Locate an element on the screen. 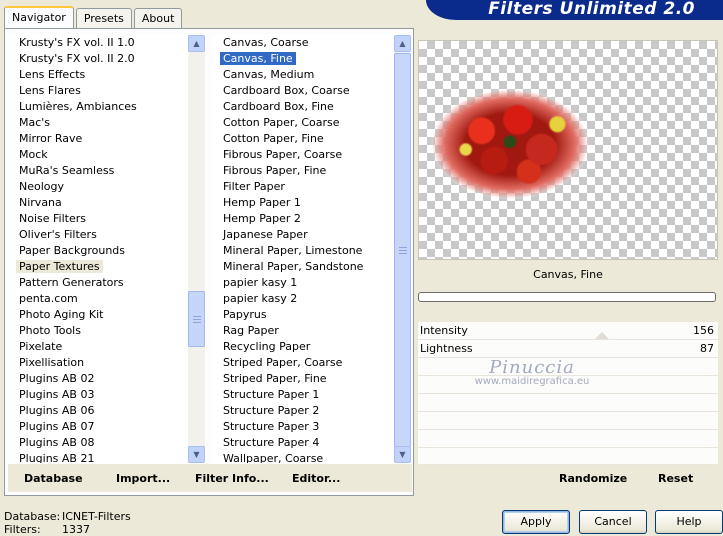  list-item: MuRa's Seamless is located at coordinates (98, 171).